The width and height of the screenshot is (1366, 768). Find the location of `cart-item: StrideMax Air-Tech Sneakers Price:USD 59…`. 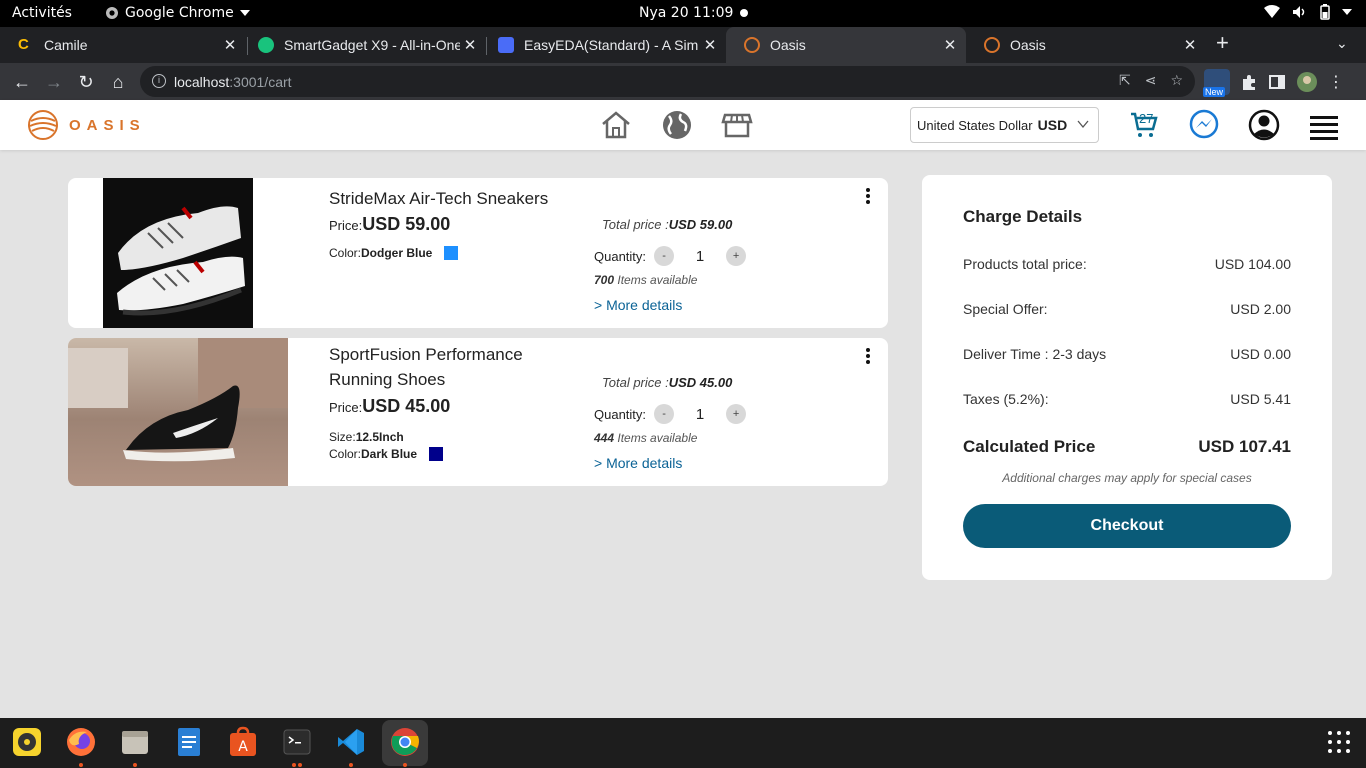

cart-item: StrideMax Air-Tech Sneakers Price:USD 59… is located at coordinates (478, 253).